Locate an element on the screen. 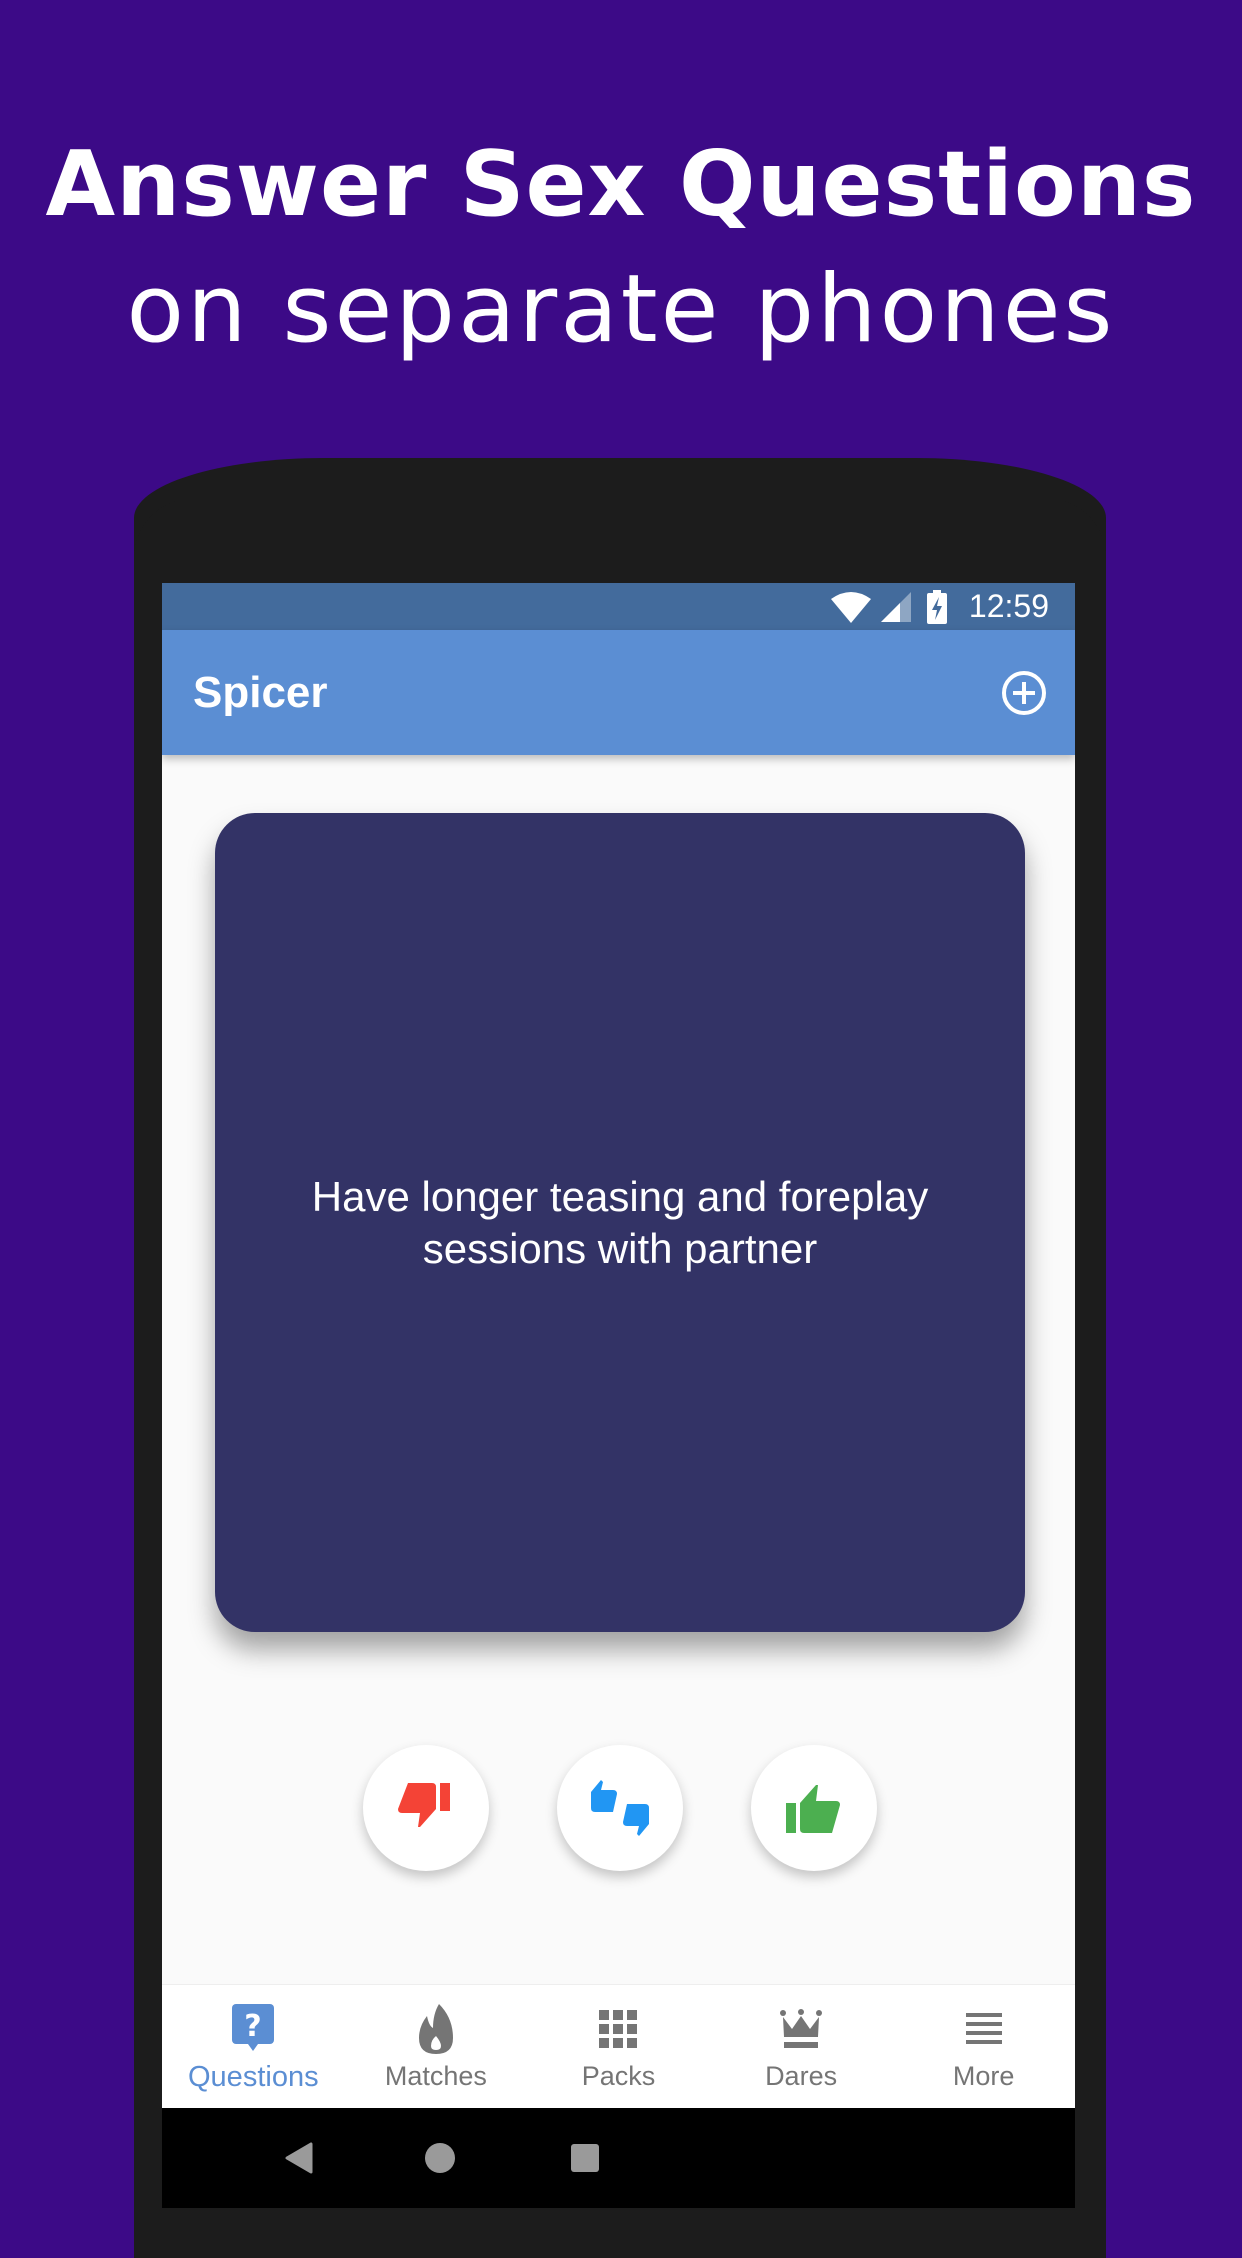 This screenshot has width=1242, height=2258. nav-recents-button is located at coordinates (585, 2158).